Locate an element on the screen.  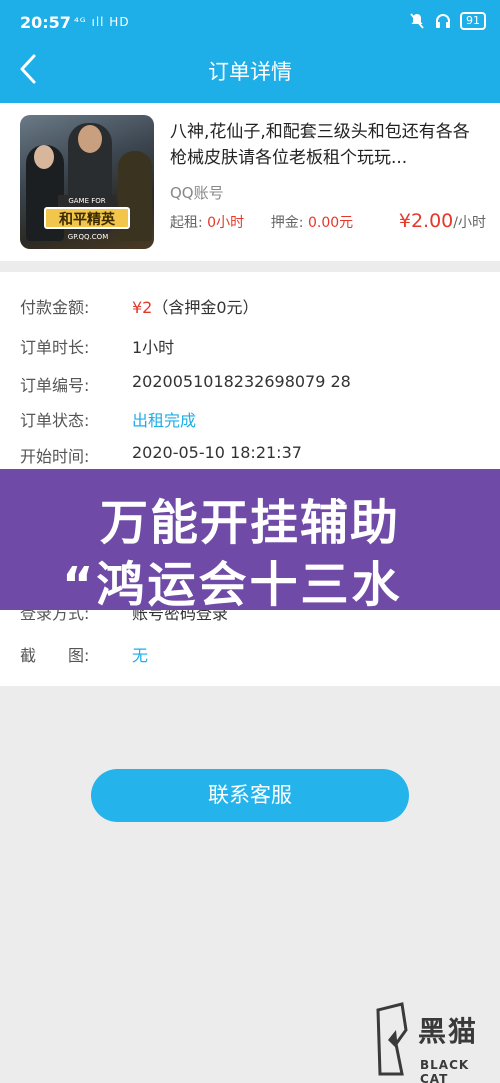
game-logo: 和平精英 is located at coordinates (87, 218).